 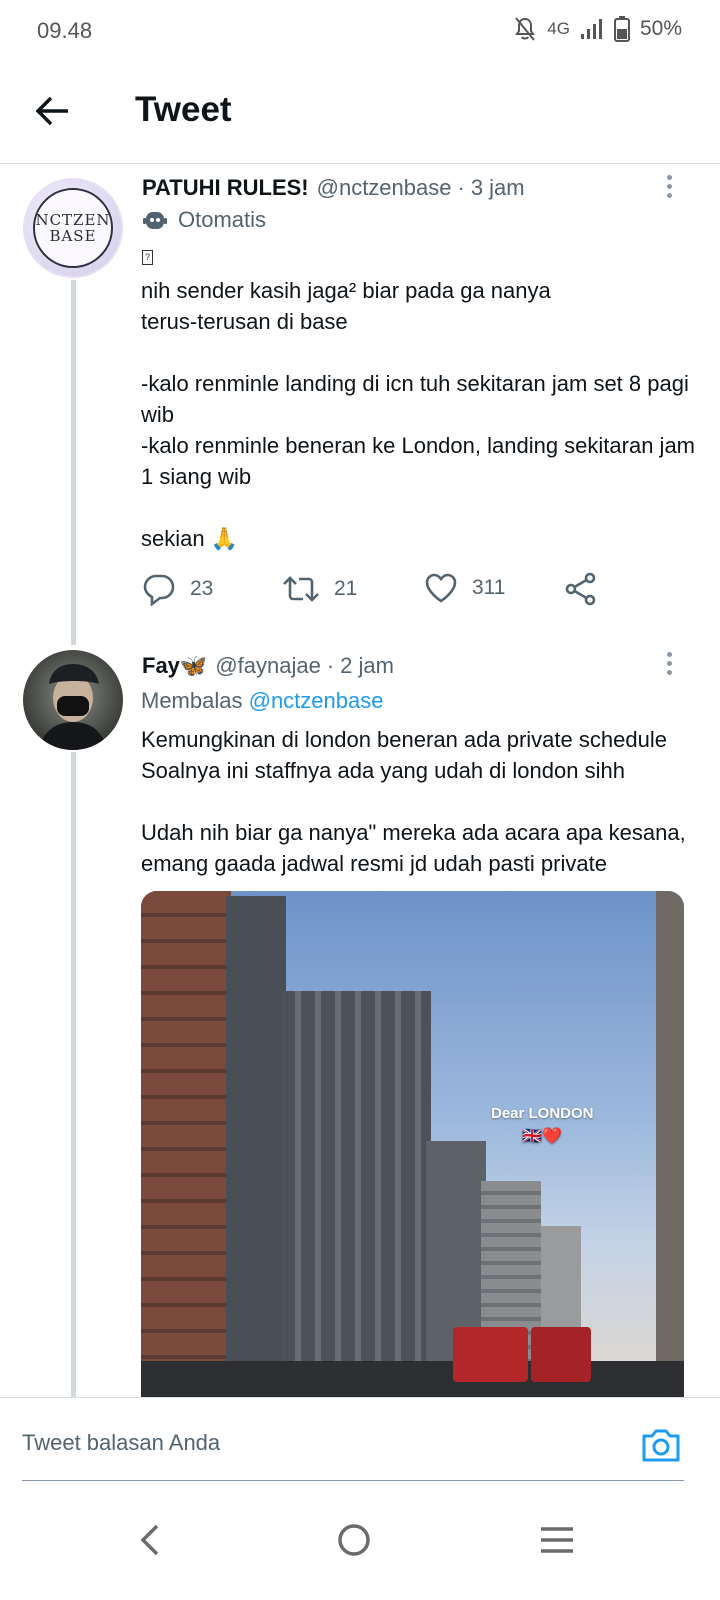 I want to click on avatar-logo: NCTZEN BASE, so click(x=73, y=228).